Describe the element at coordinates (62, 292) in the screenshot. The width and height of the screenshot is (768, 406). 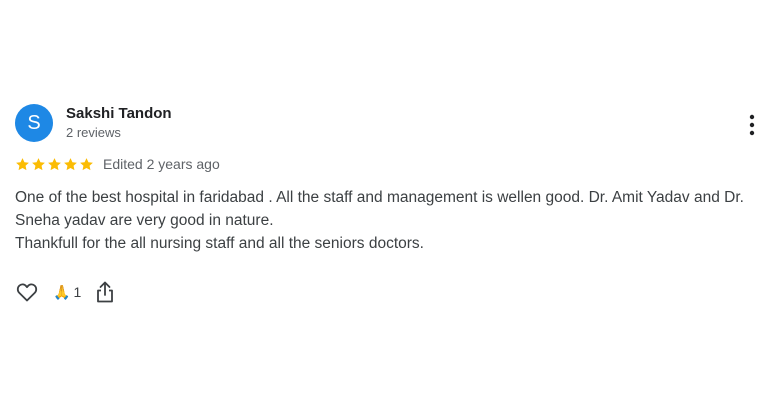
I see `praying-hands-icon: 🙏` at that location.